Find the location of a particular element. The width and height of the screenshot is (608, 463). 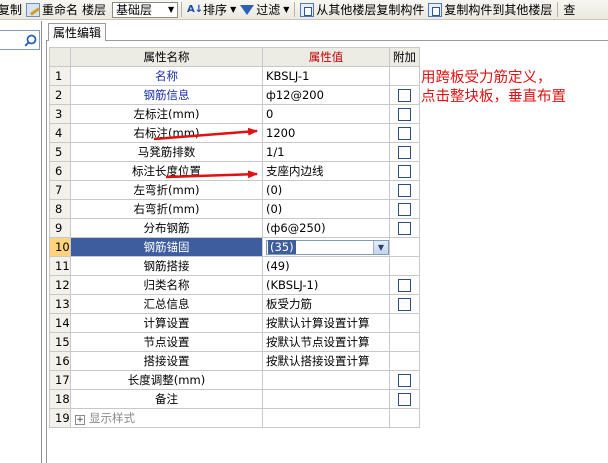

property-value-text: 板受力筋 is located at coordinates (289, 304).